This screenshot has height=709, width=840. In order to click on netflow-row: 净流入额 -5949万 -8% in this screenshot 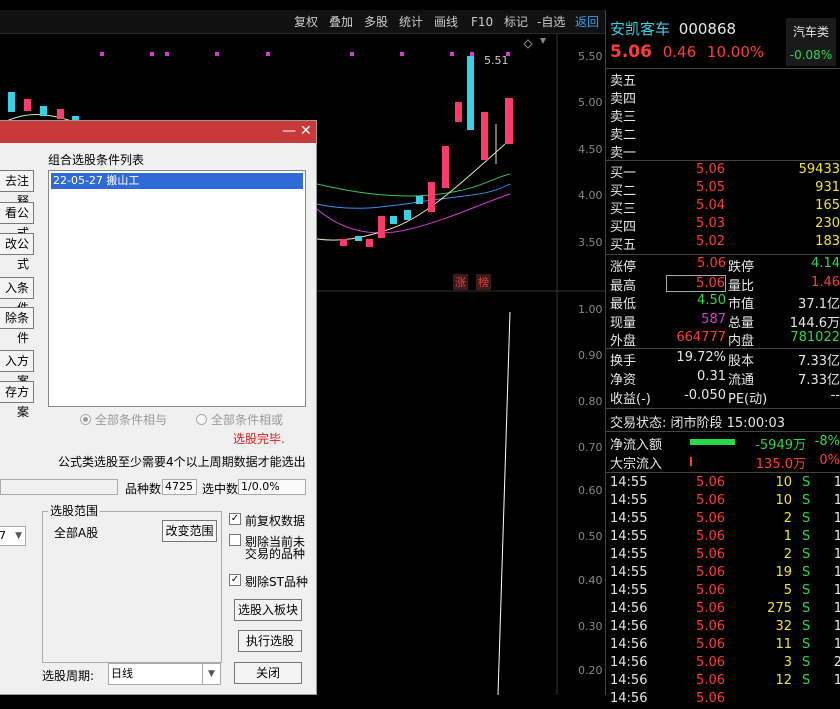, I will do `click(725, 443)`.